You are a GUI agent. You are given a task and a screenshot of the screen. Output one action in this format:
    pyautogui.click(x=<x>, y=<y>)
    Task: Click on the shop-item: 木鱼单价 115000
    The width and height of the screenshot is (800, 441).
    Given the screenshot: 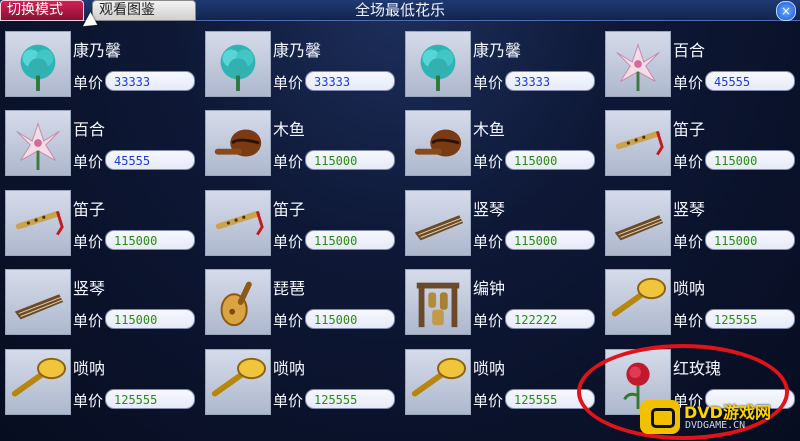 What is the action you would take?
    pyautogui.click(x=500, y=144)
    